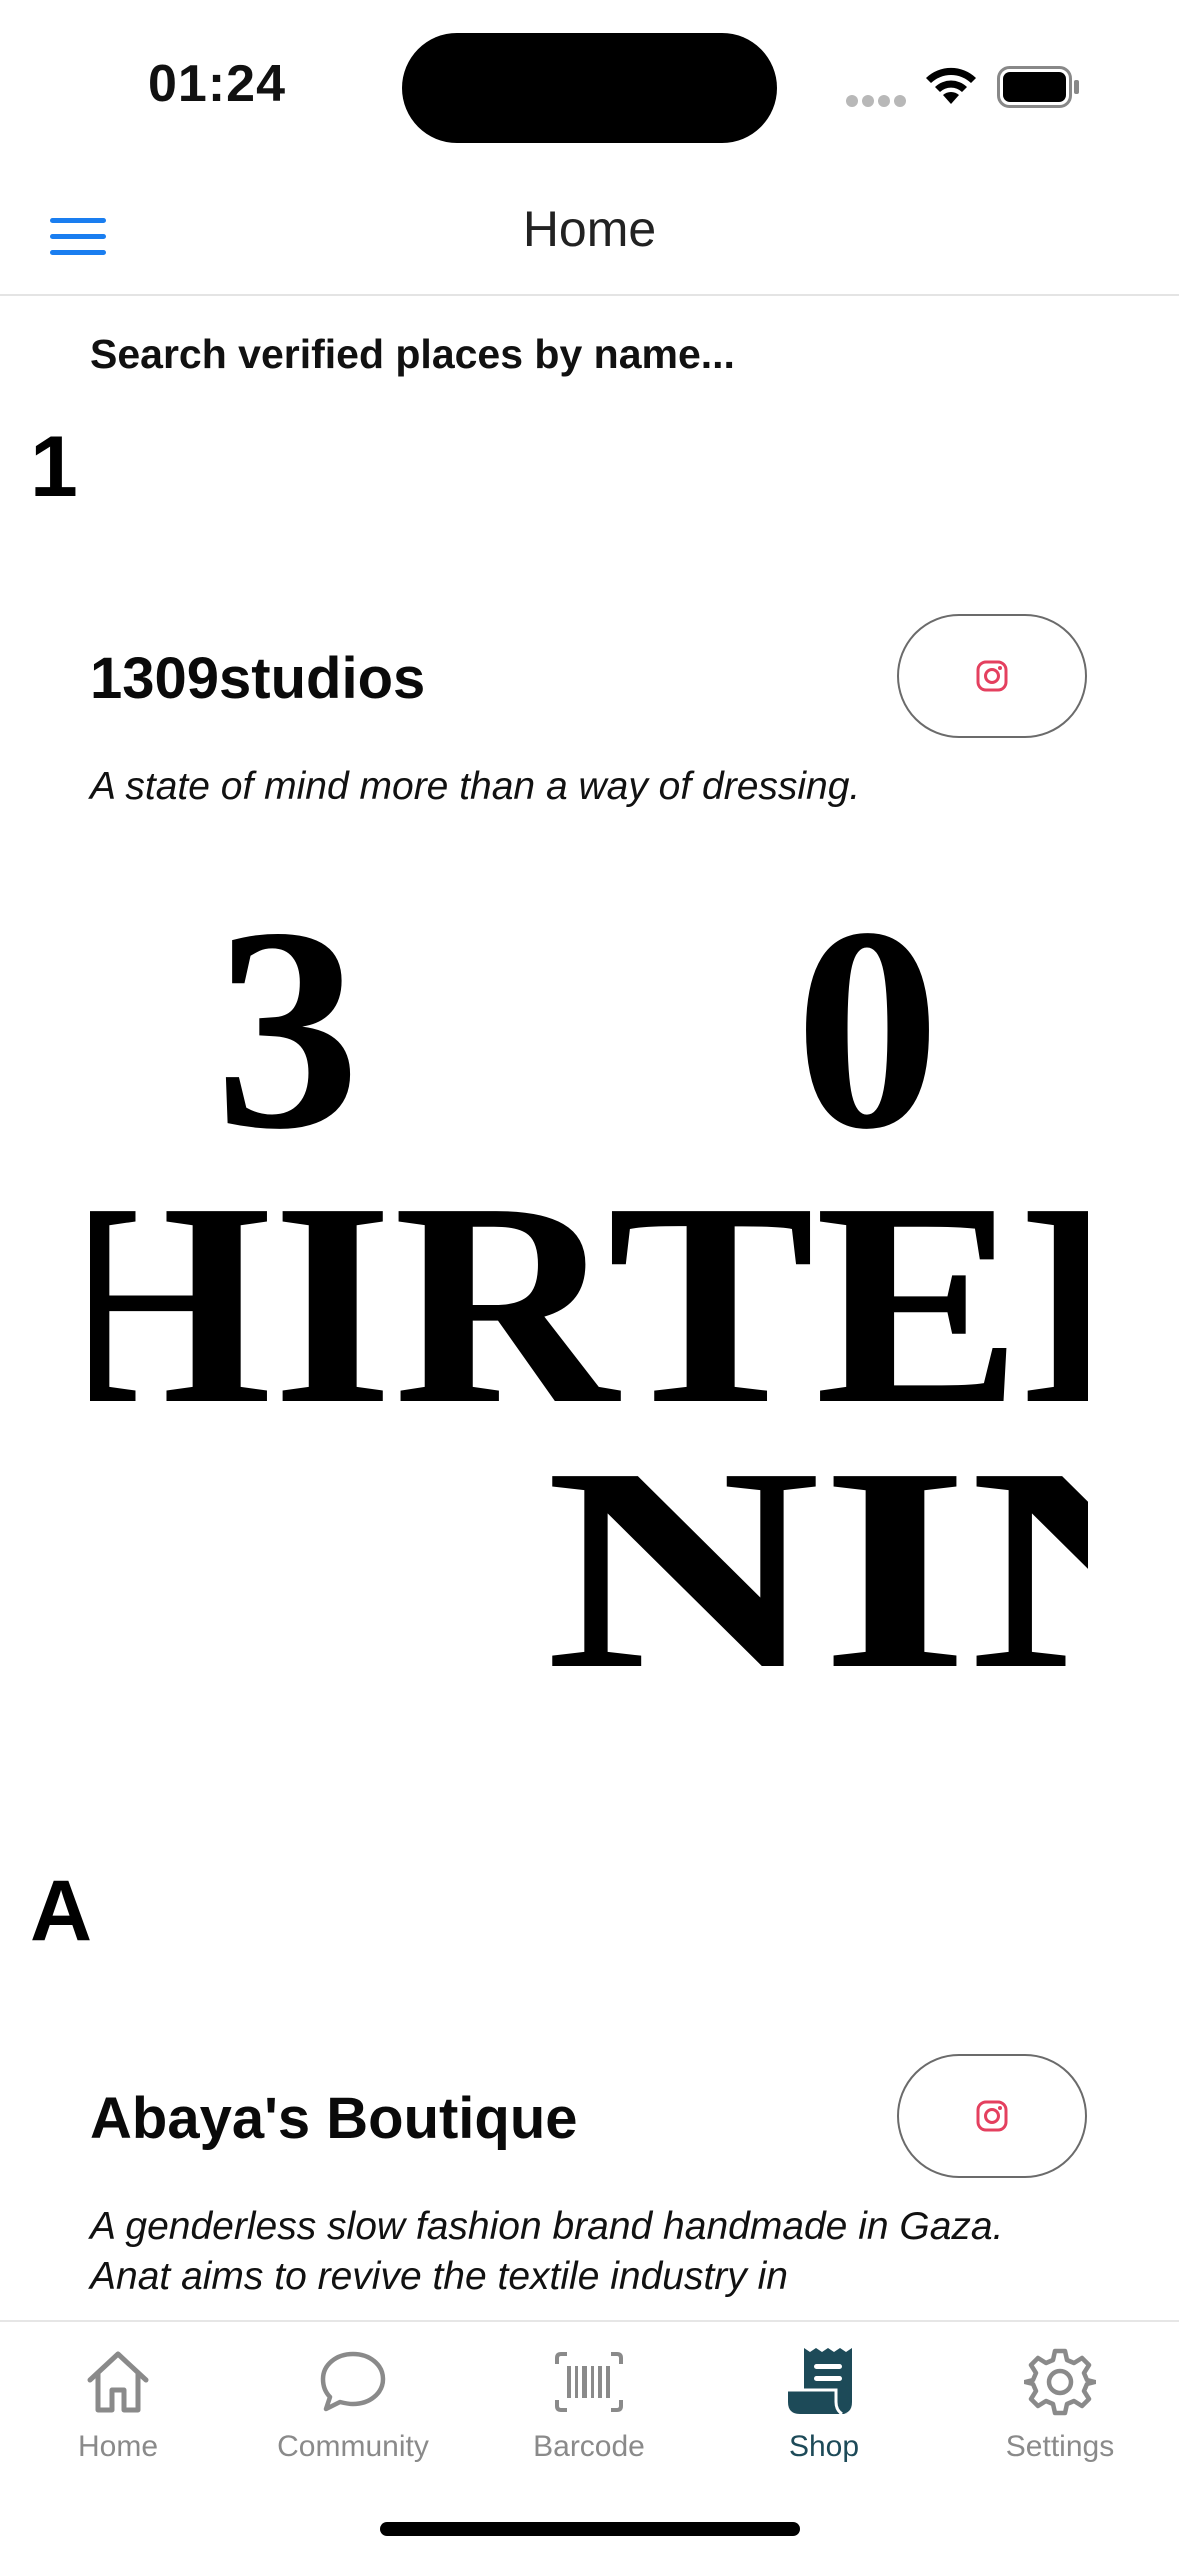 The image size is (1179, 2558). What do you see at coordinates (217, 84) in the screenshot?
I see `status-time: 01:24` at bounding box center [217, 84].